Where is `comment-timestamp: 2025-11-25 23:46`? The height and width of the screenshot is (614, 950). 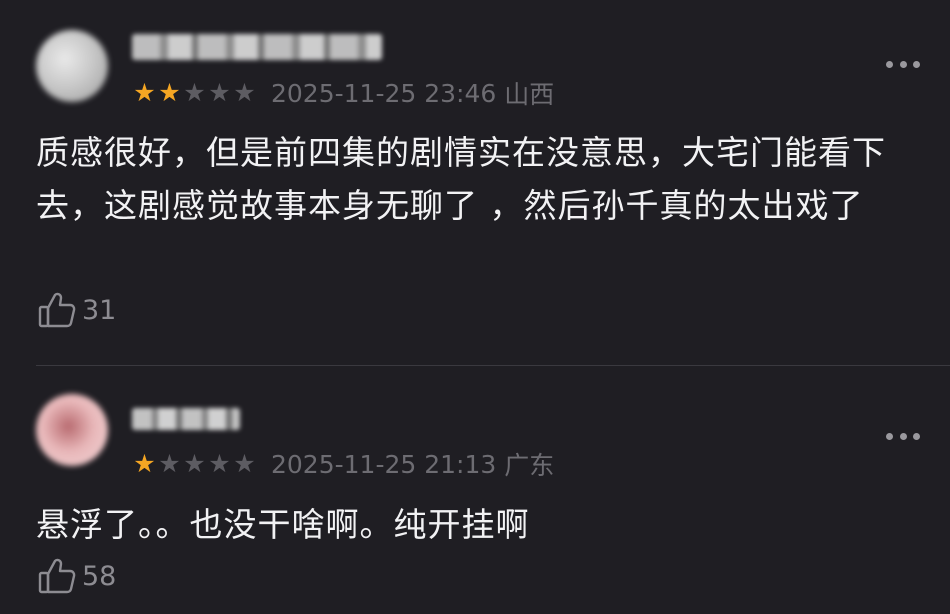
comment-timestamp: 2025-11-25 23:46 is located at coordinates (384, 93).